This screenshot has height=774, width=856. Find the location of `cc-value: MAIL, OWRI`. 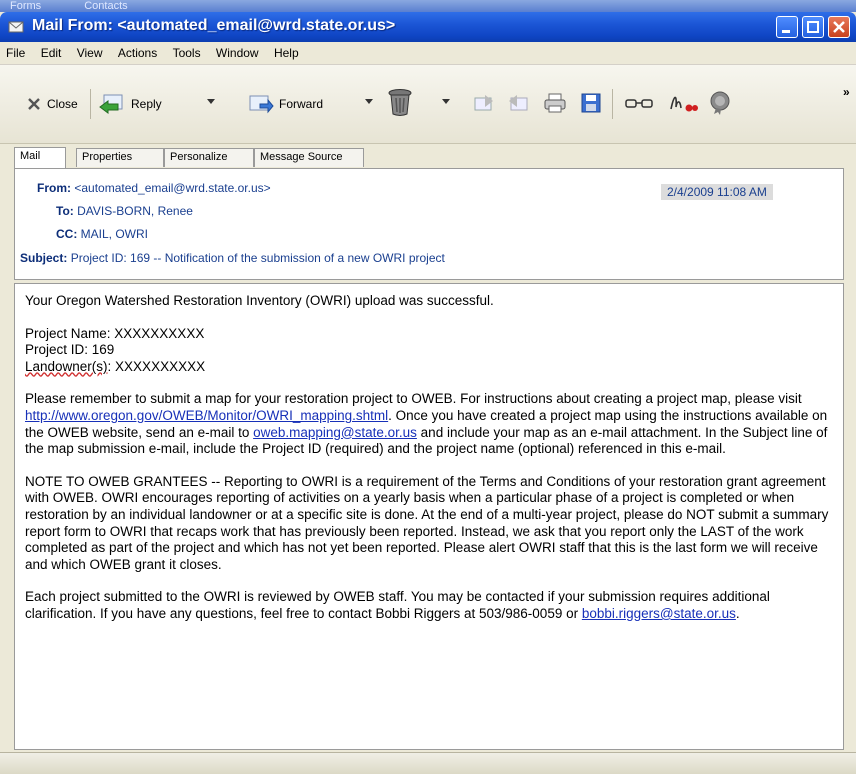

cc-value: MAIL, OWRI is located at coordinates (114, 234).